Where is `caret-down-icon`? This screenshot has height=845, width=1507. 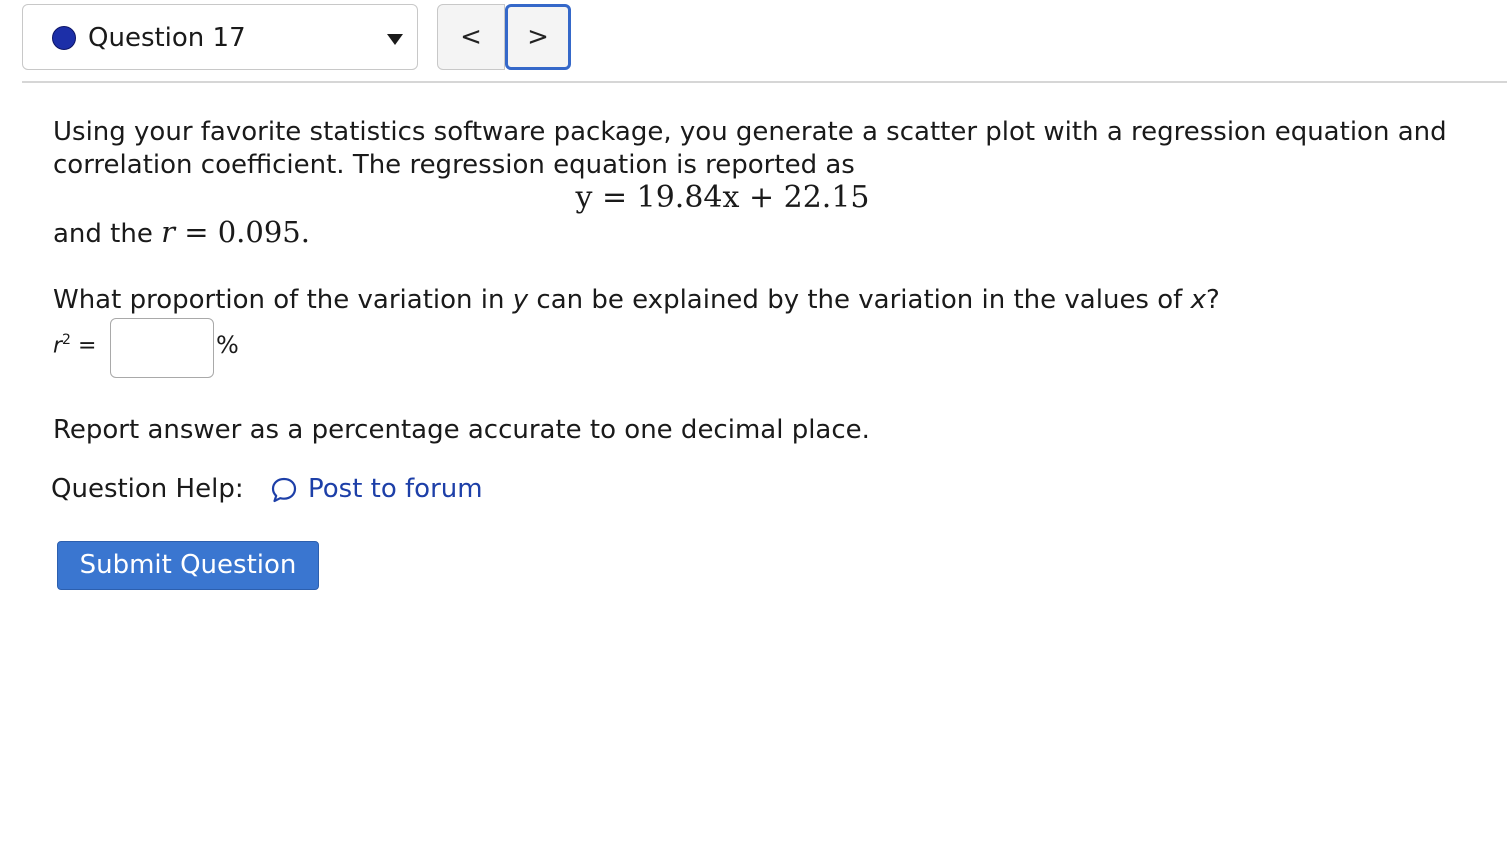 caret-down-icon is located at coordinates (395, 39).